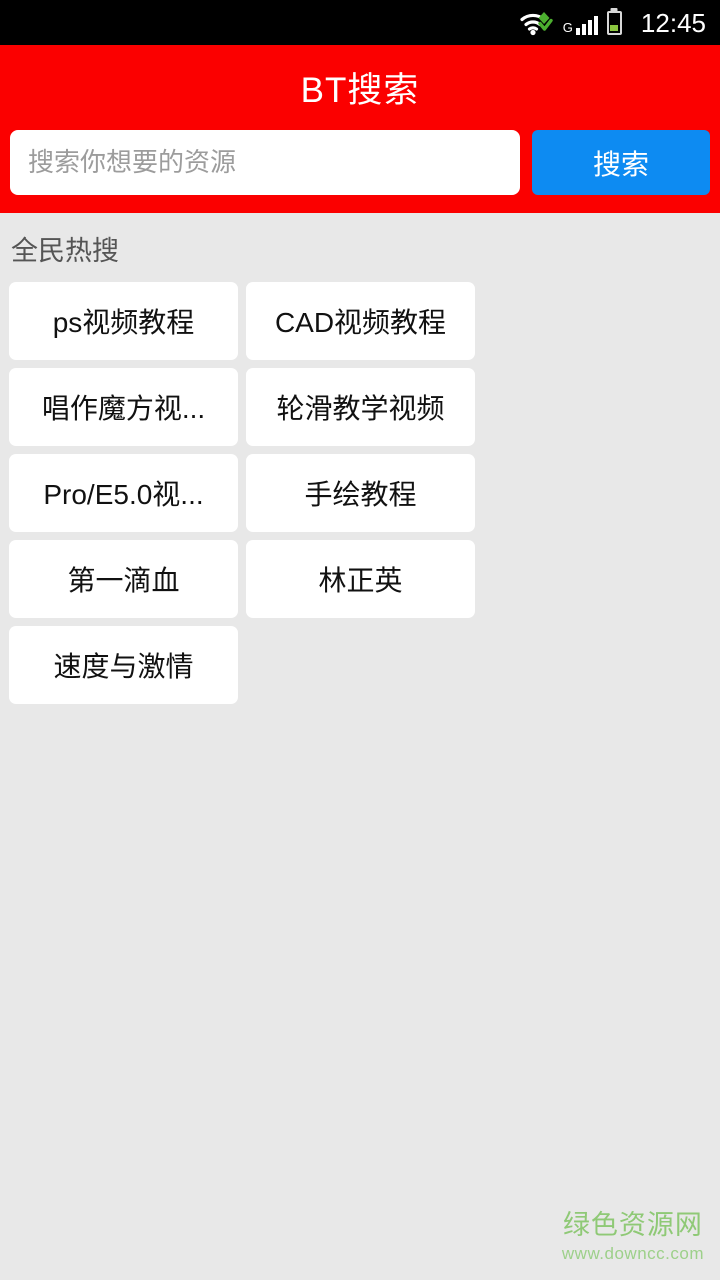 This screenshot has height=1280, width=720. Describe the element at coordinates (567, 27) in the screenshot. I see `network-type-label: G` at that location.